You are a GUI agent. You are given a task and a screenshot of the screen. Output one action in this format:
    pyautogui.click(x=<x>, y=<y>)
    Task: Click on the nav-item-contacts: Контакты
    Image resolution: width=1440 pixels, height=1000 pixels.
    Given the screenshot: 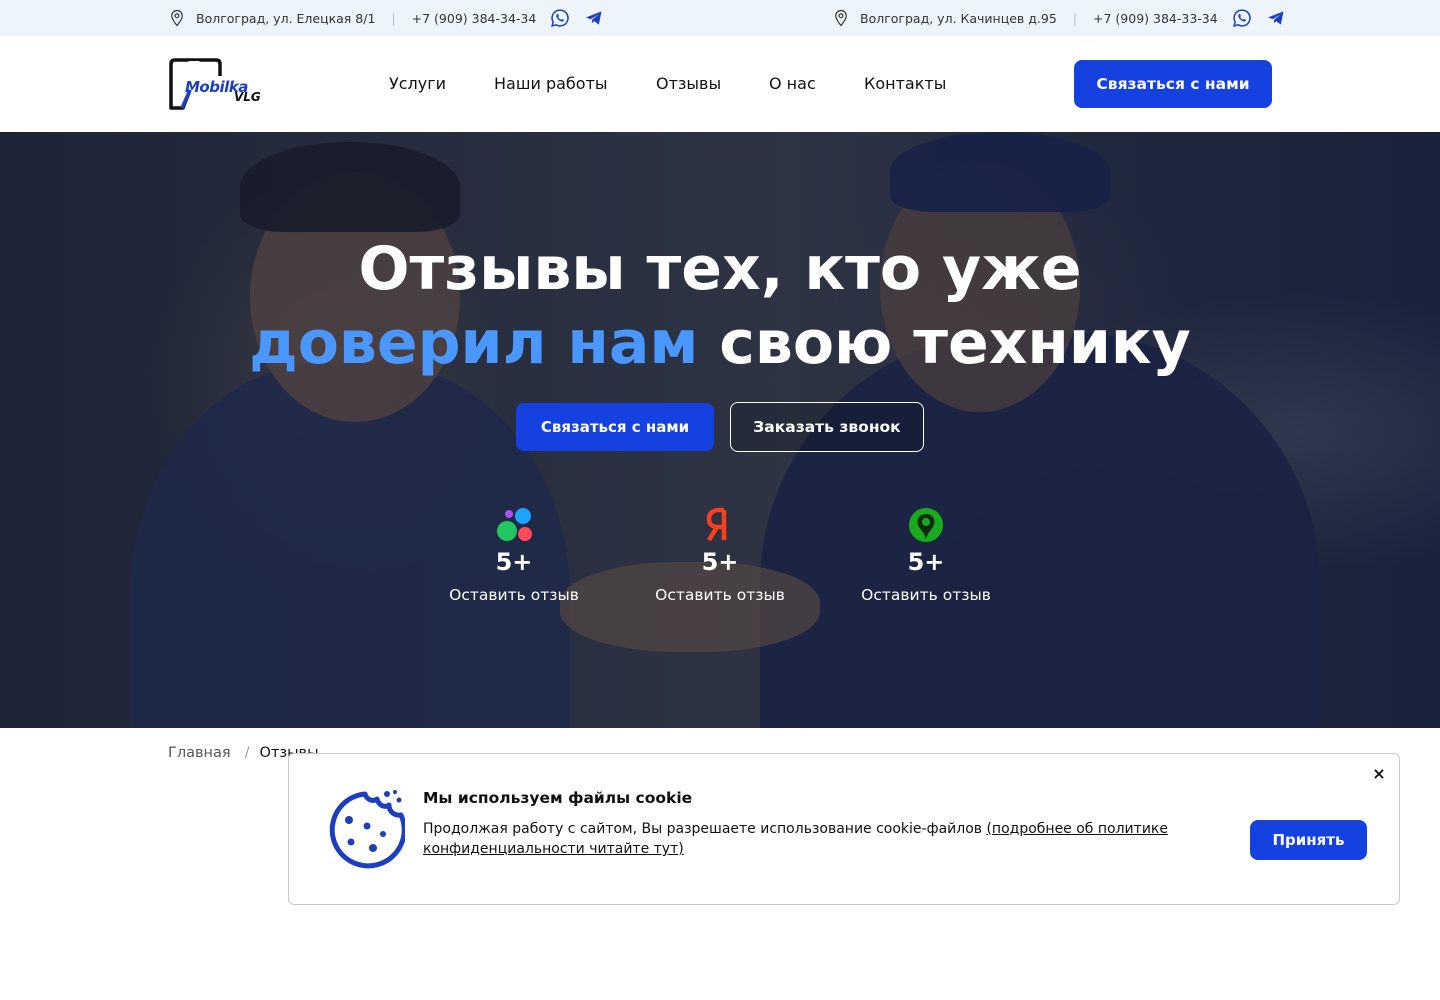 What is the action you would take?
    pyautogui.click(x=905, y=83)
    